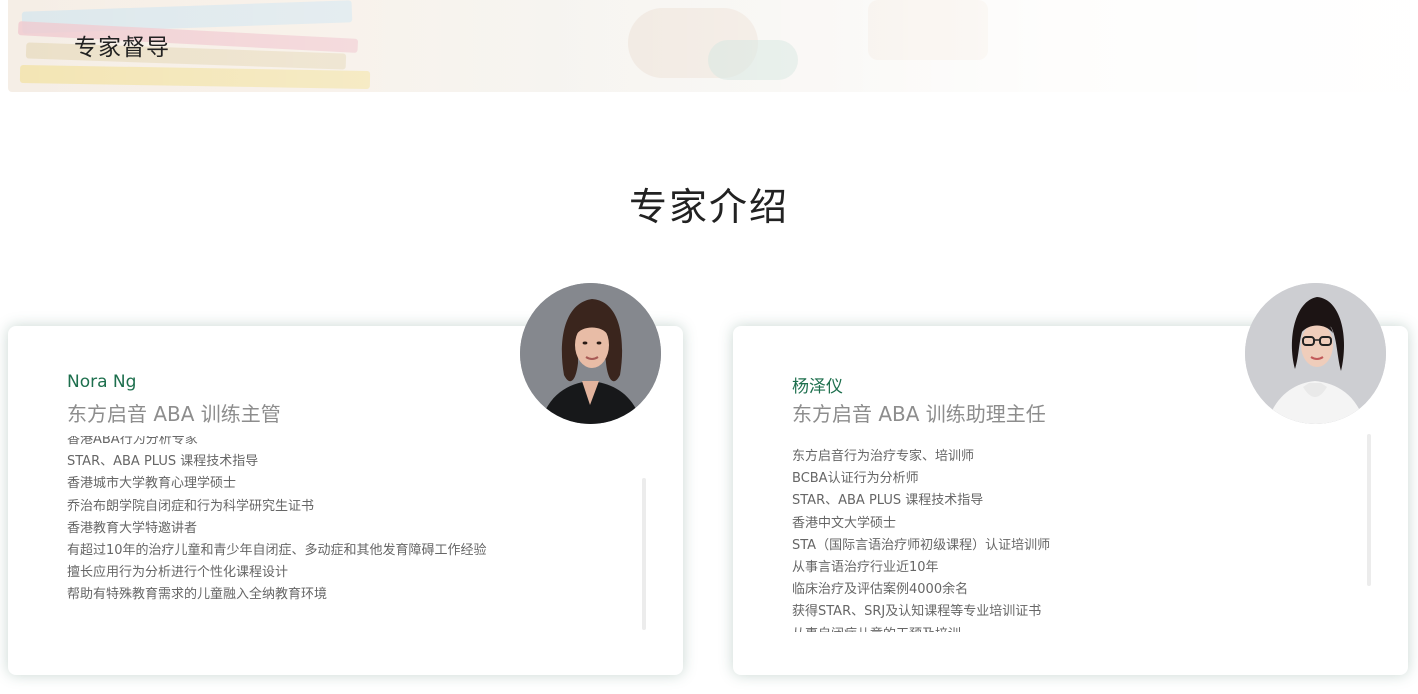  I want to click on page-banner: 专家督导, so click(709, 46).